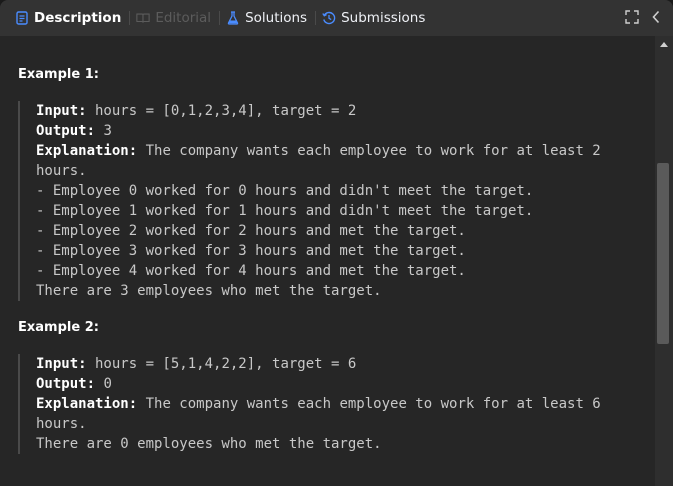 This screenshot has width=673, height=486. Describe the element at coordinates (58, 327) in the screenshot. I see `example-2-title: Example 2:` at that location.